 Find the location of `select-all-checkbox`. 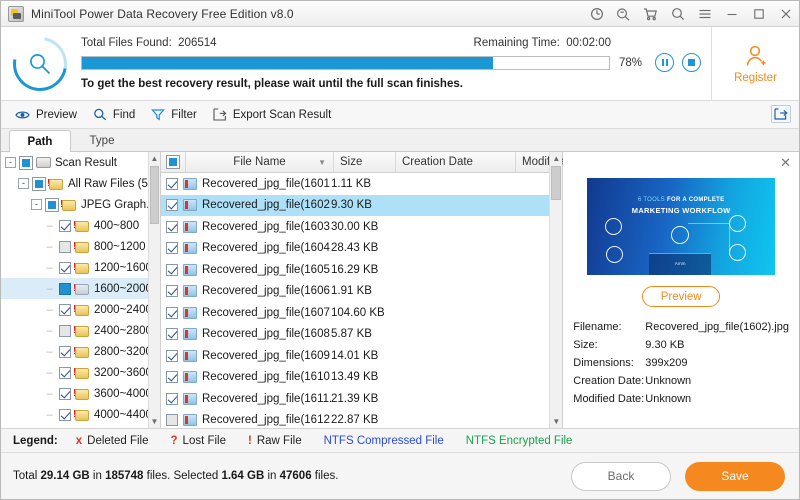

select-all-checkbox is located at coordinates (173, 162).